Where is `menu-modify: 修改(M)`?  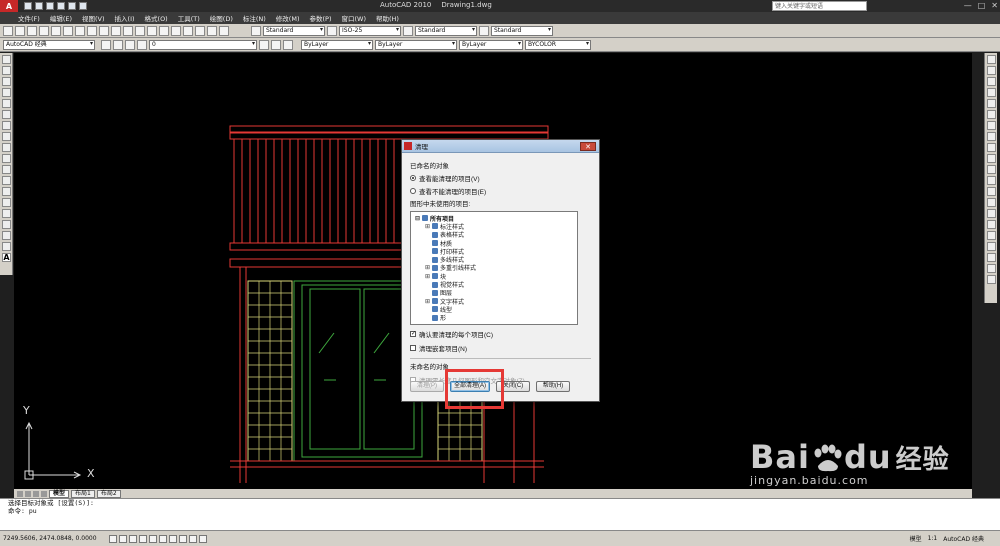
menu-modify: 修改(M) is located at coordinates (288, 18).